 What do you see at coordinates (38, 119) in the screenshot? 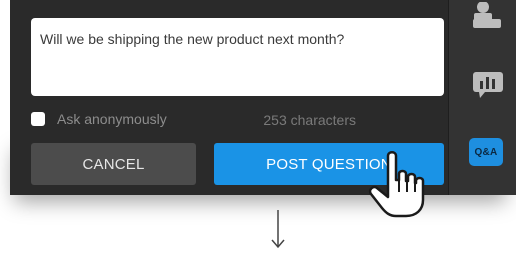
I see `anonymous-checkbox` at bounding box center [38, 119].